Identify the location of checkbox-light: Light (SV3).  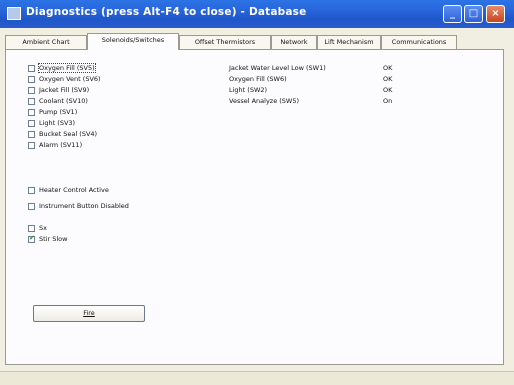
(118, 124).